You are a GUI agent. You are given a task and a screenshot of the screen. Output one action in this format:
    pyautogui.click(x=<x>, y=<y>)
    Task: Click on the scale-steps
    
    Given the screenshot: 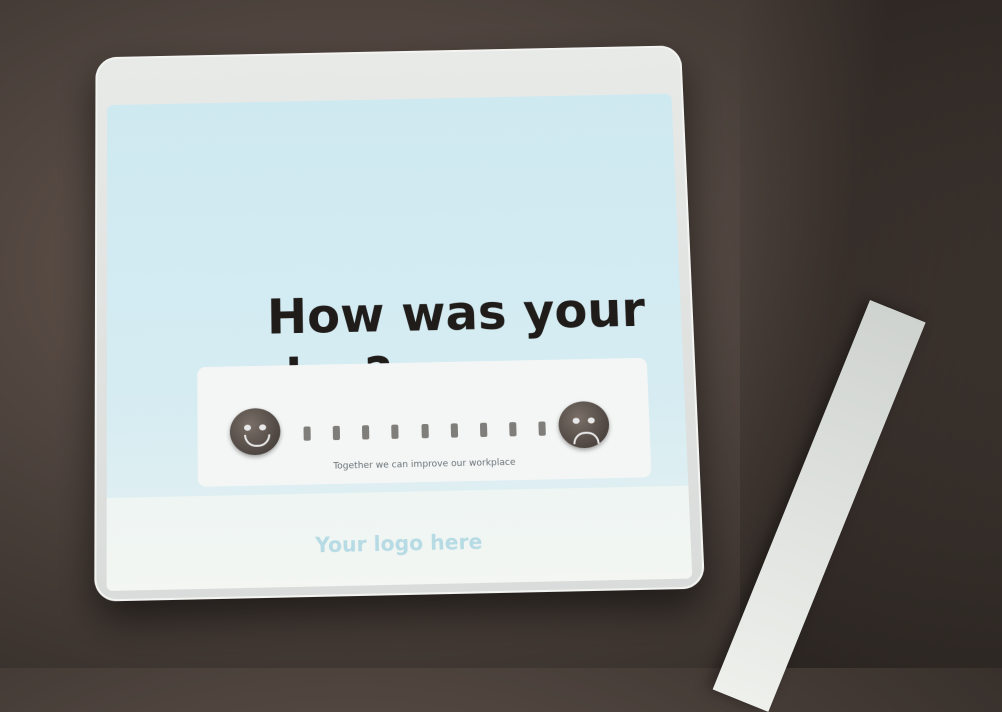 What is the action you would take?
    pyautogui.click(x=424, y=430)
    